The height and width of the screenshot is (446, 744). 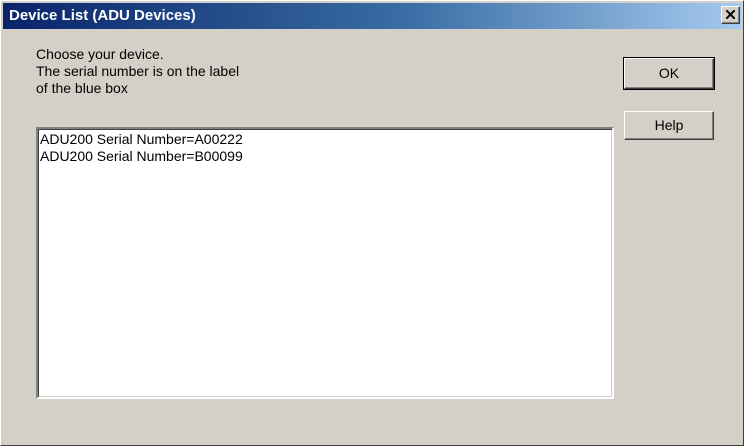 I want to click on help-button: Help, so click(x=669, y=125).